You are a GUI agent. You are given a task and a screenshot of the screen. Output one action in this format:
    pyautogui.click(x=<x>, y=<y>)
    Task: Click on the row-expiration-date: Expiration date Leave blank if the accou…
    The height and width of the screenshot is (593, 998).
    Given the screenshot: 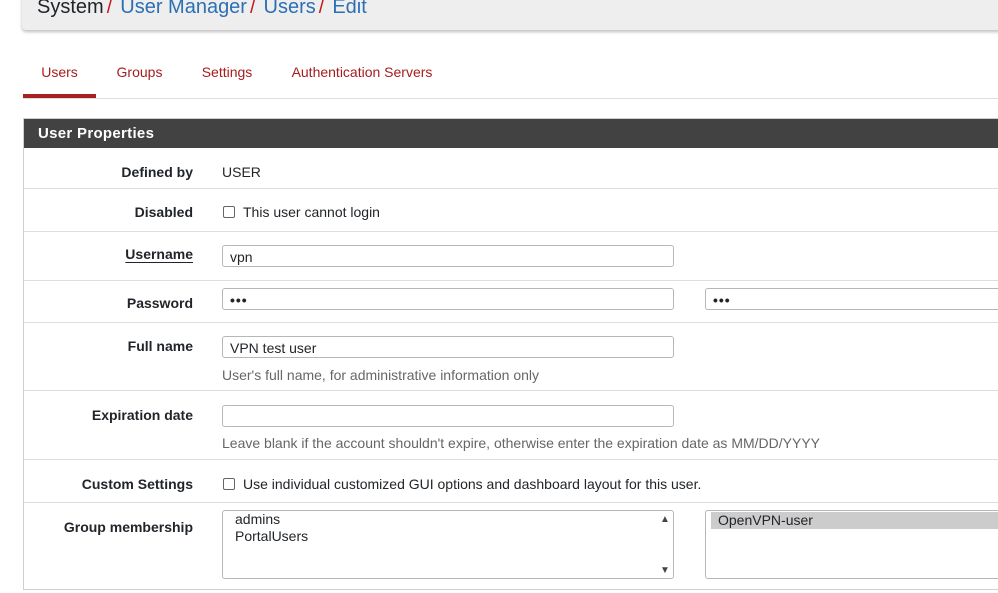 What is the action you would take?
    pyautogui.click(x=511, y=425)
    